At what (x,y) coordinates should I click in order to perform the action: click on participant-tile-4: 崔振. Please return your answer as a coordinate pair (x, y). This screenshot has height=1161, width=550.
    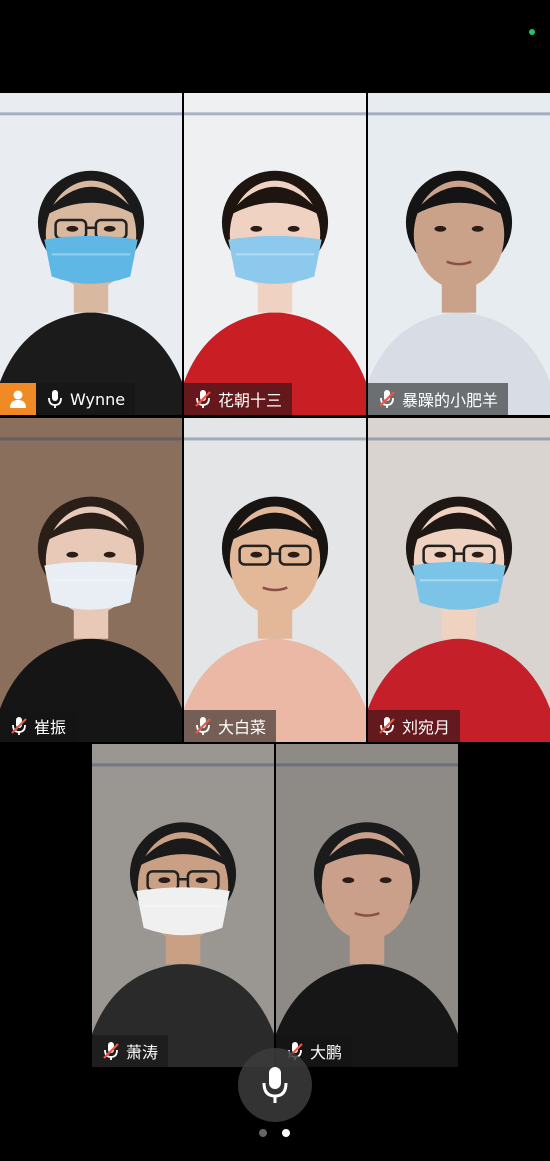
    Looking at the image, I should click on (91, 580).